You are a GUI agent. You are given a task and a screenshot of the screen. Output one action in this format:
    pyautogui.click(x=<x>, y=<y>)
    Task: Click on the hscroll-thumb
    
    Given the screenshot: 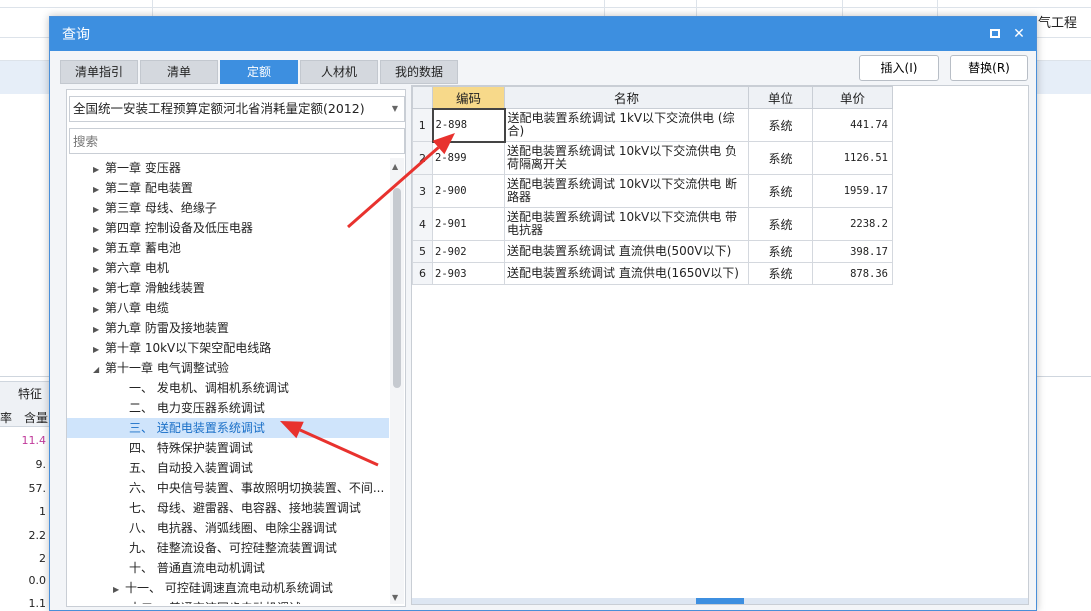 What is the action you would take?
    pyautogui.click(x=720, y=601)
    